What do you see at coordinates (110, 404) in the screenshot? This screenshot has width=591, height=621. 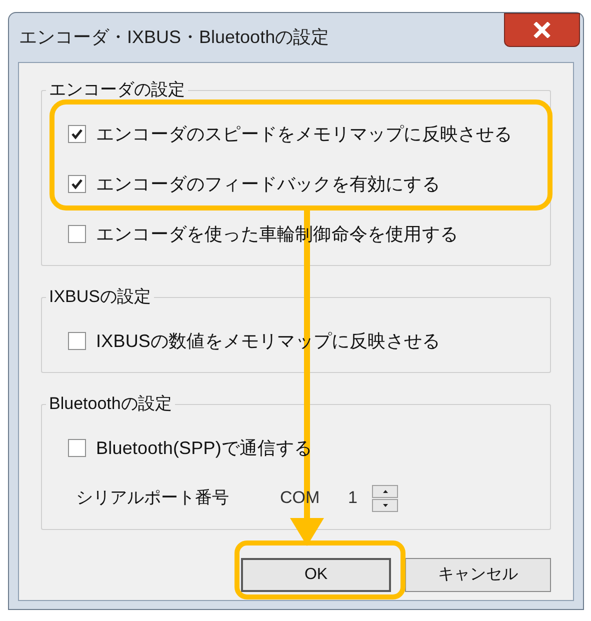 I see `group-title: Bluetoothの設定` at bounding box center [110, 404].